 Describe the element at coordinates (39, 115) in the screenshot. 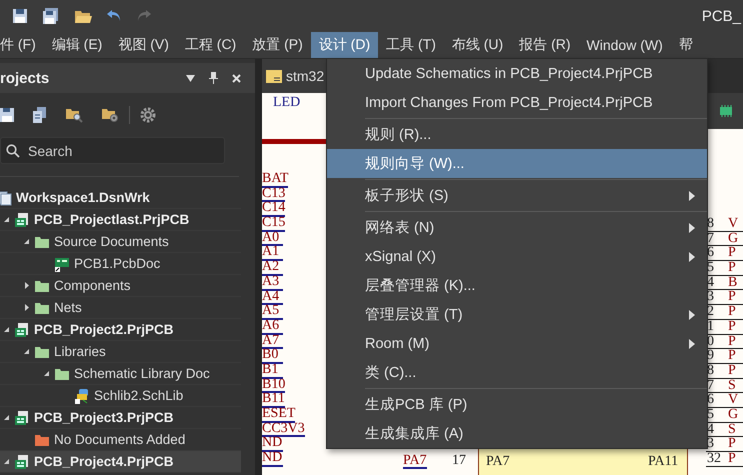

I see `copy-icon` at that location.